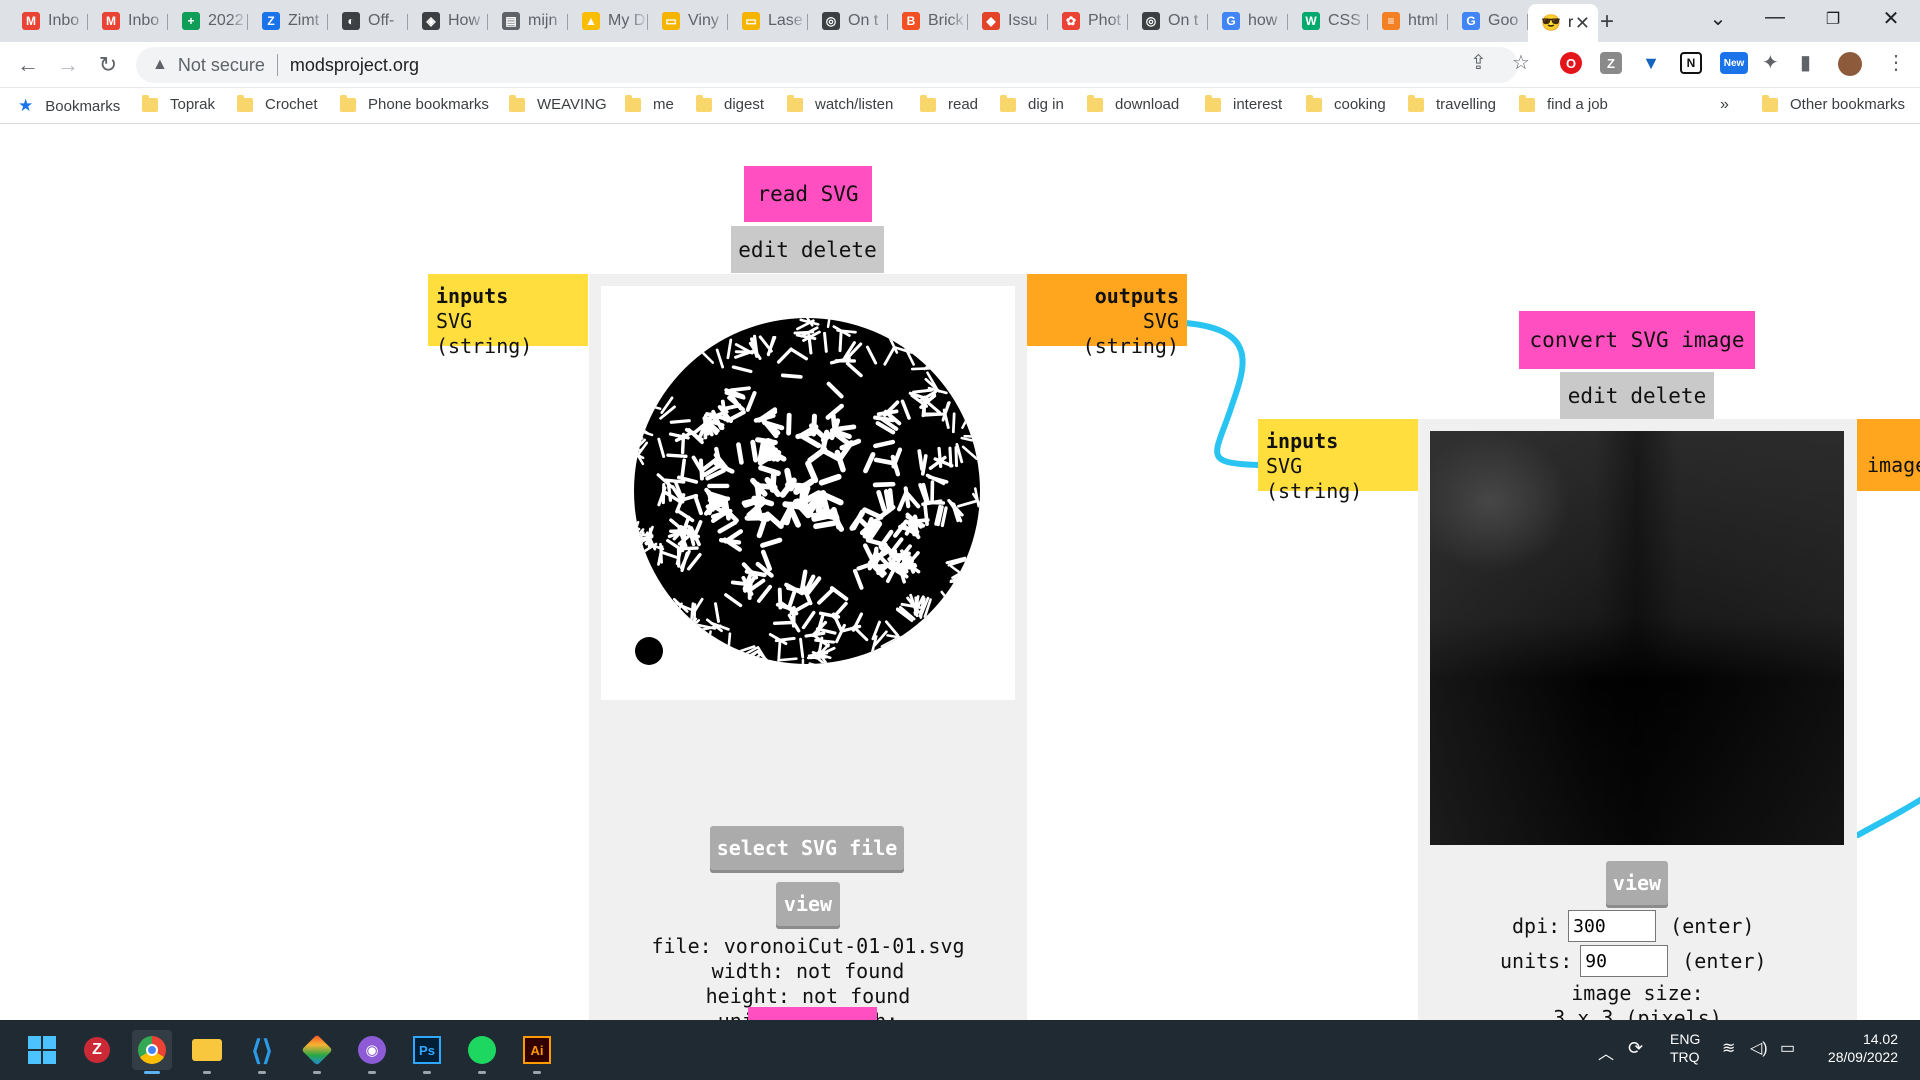  I want to click on bookmark-star-icon: ☆, so click(1521, 62).